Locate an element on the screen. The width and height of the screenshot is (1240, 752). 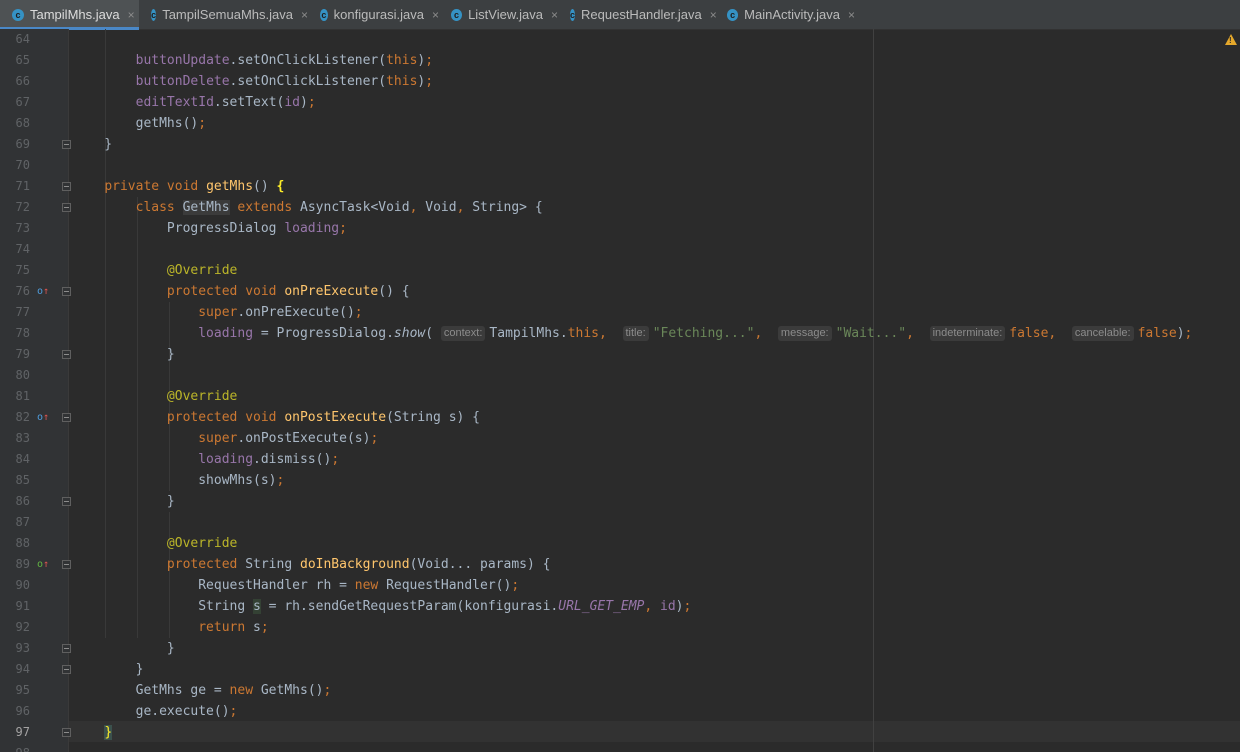
code-token: super is located at coordinates (218, 312).